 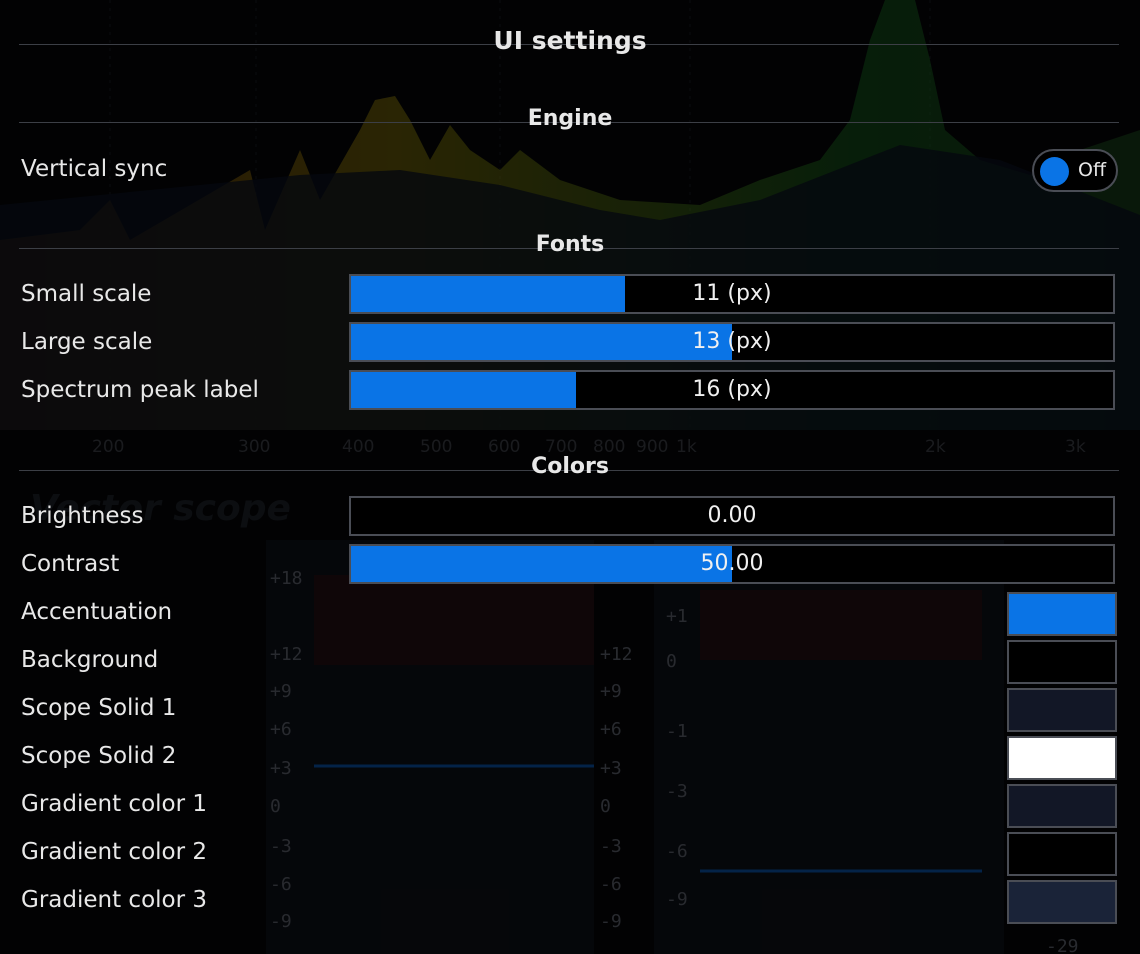 What do you see at coordinates (570, 244) in the screenshot?
I see `section-title-fonts: Fonts` at bounding box center [570, 244].